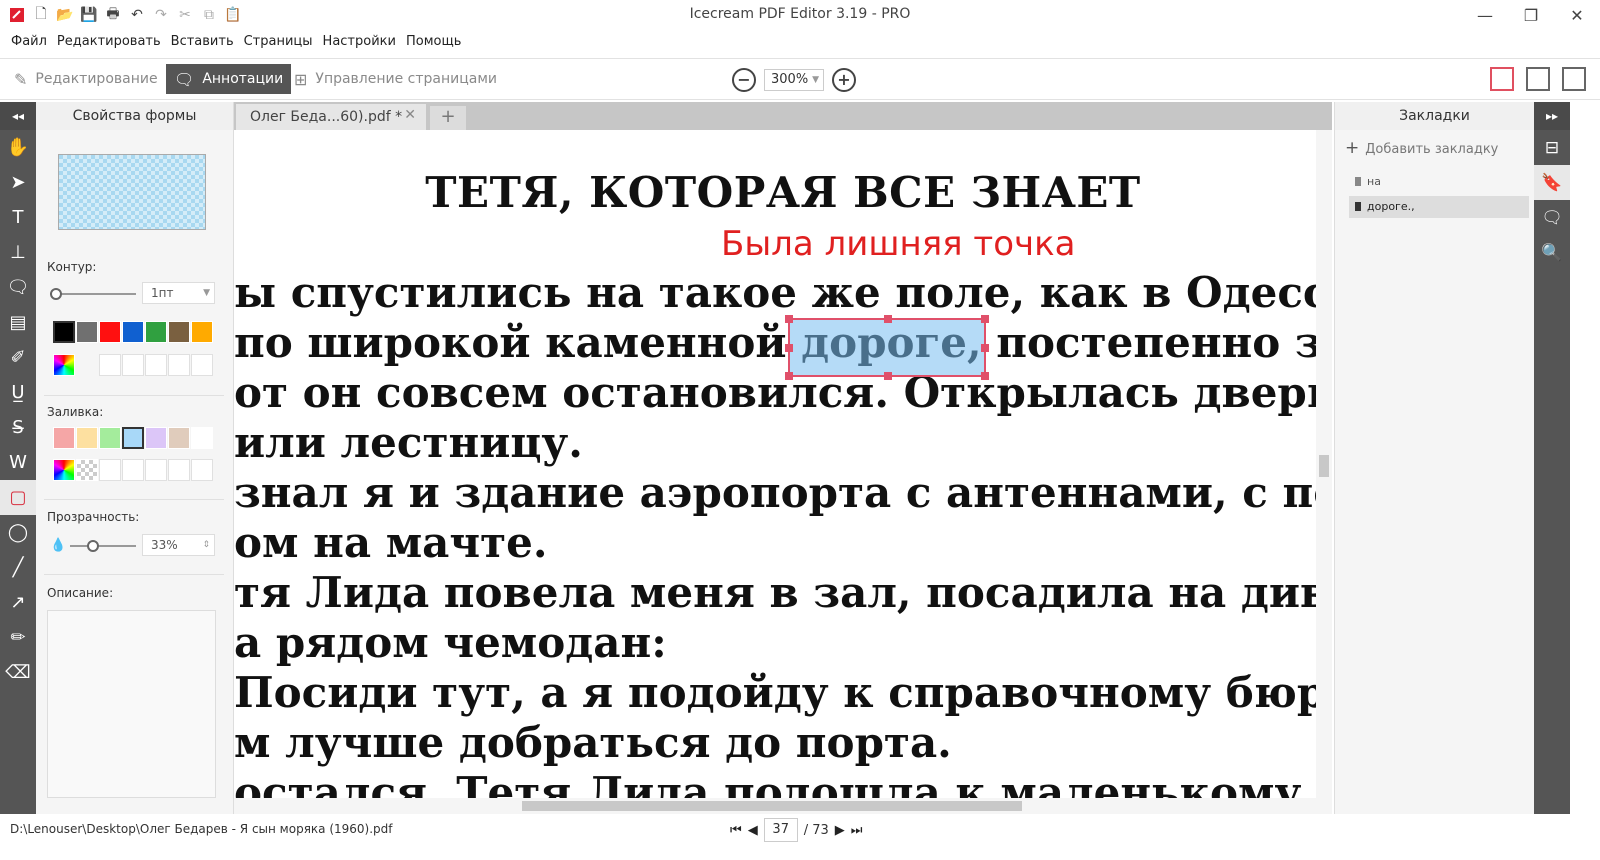  I want to click on bookmark-item: на, so click(1439, 182).